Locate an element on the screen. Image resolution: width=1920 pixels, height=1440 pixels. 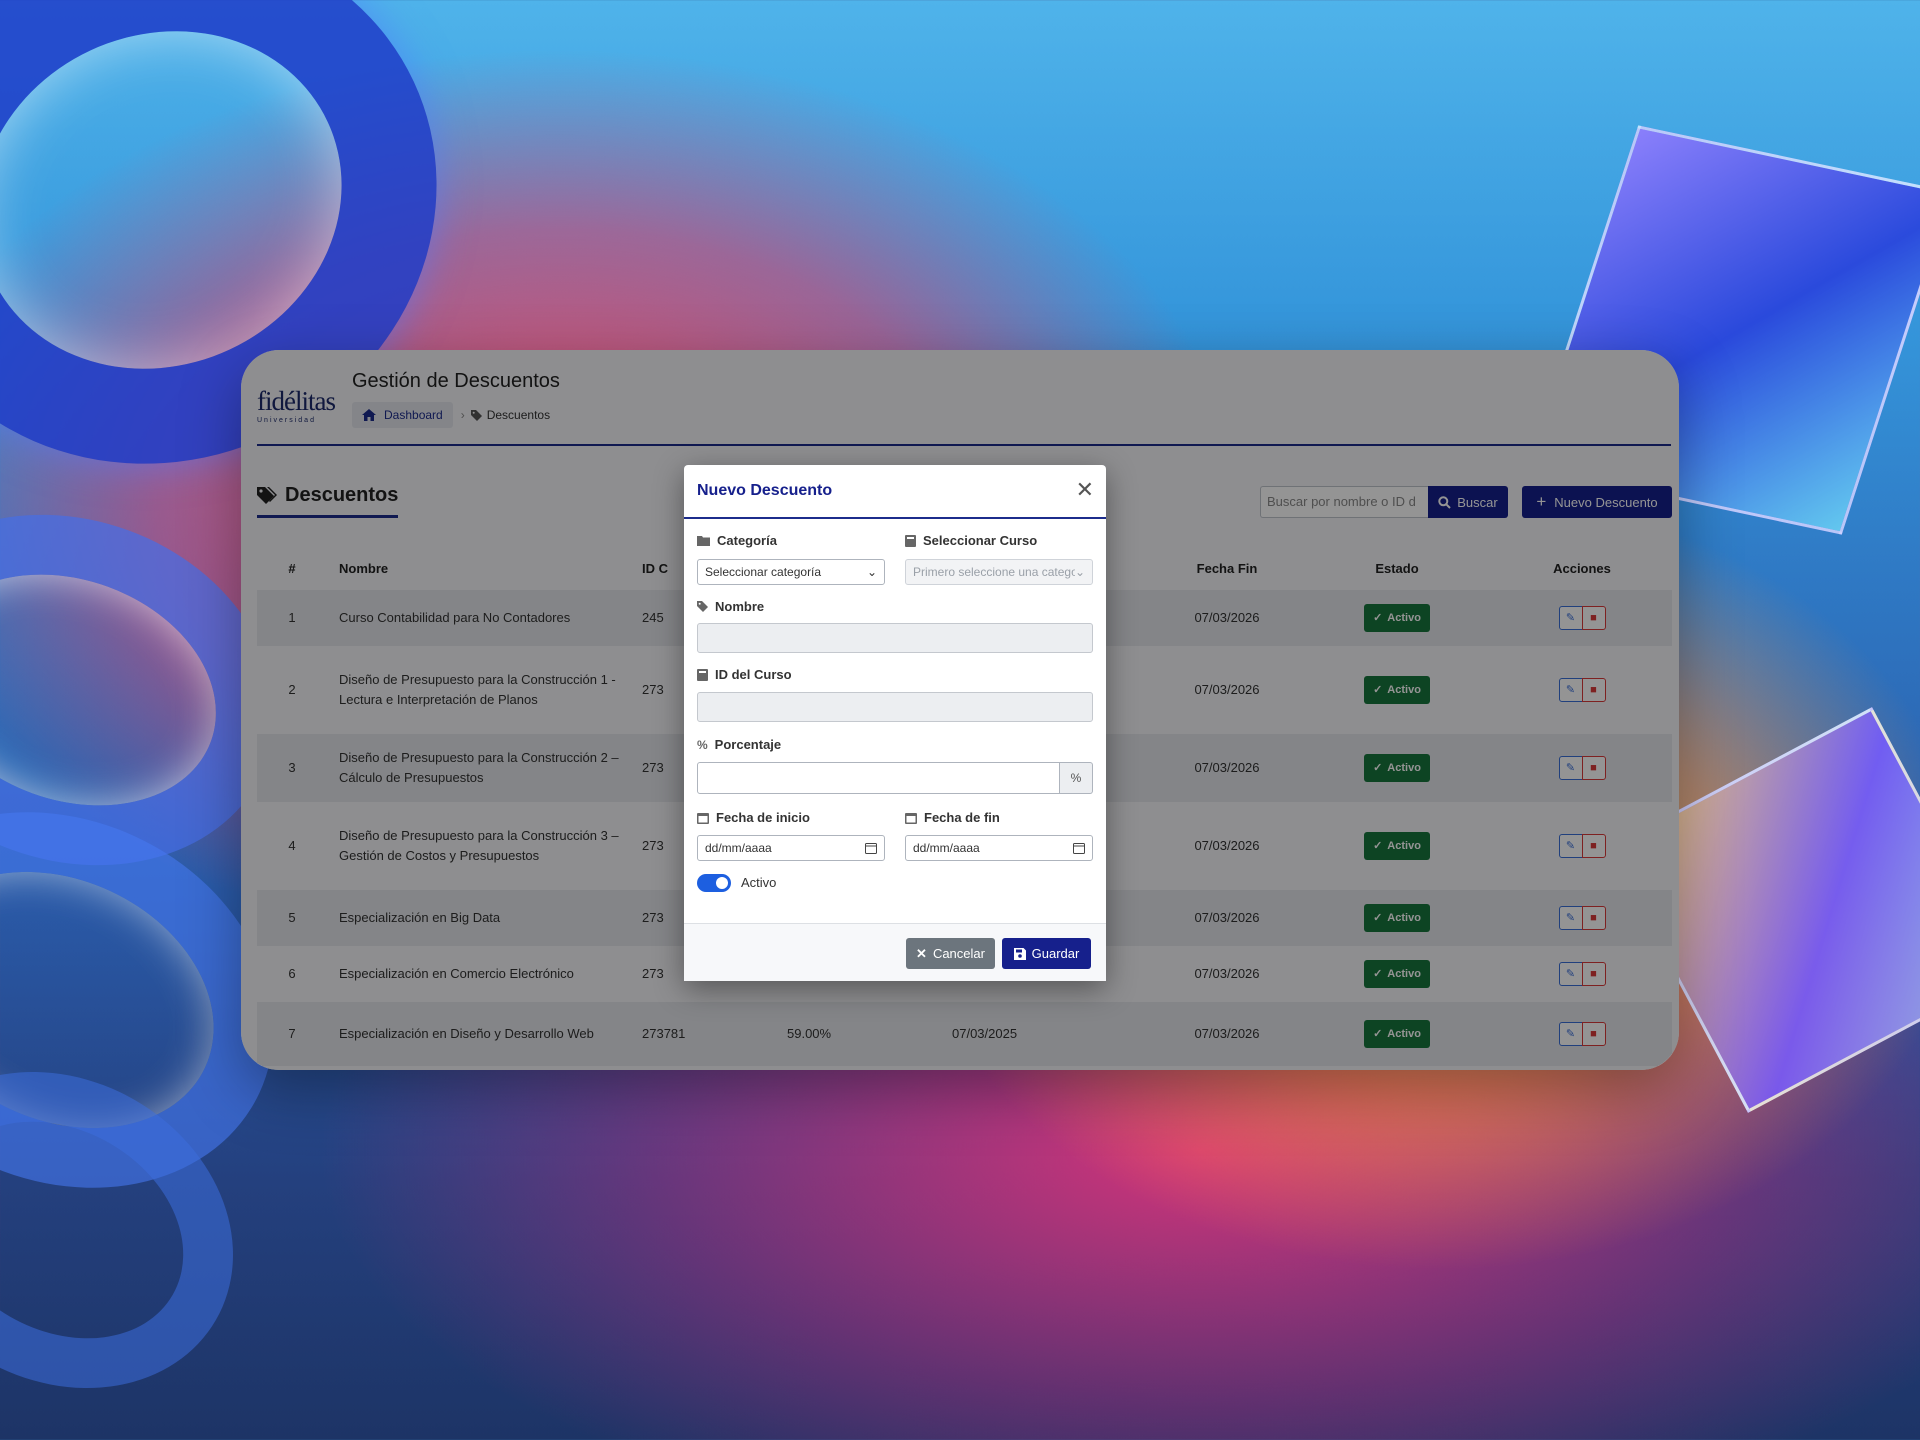
course-id-label: ID del Curso is located at coordinates (744, 674).